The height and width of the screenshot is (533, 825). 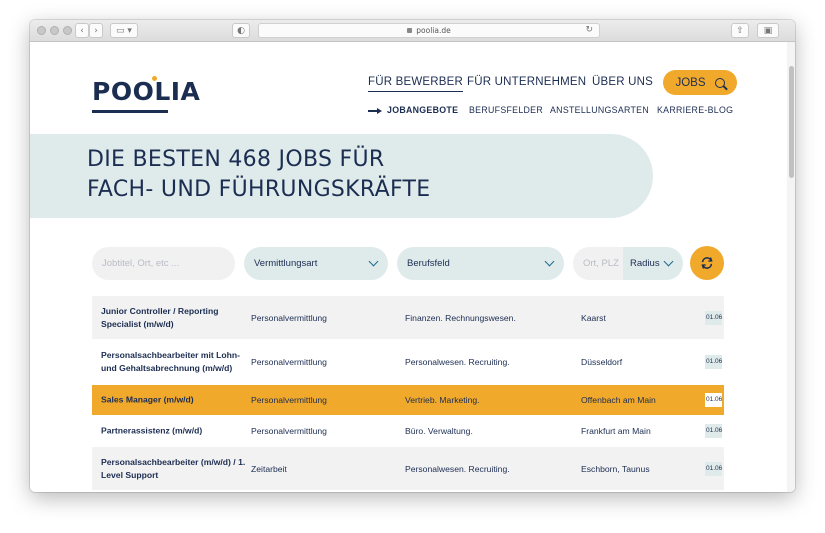 I want to click on refresh-icon, so click(x=707, y=263).